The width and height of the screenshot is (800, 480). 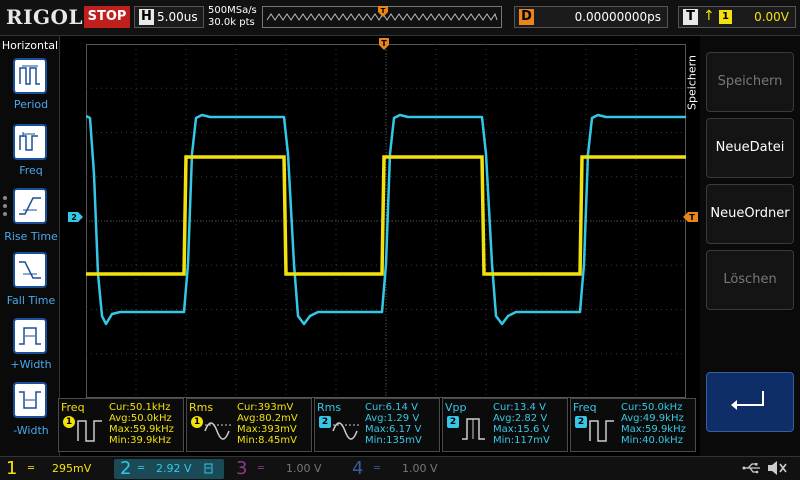 I want to click on menu-title: Horizontal, so click(x=30, y=45).